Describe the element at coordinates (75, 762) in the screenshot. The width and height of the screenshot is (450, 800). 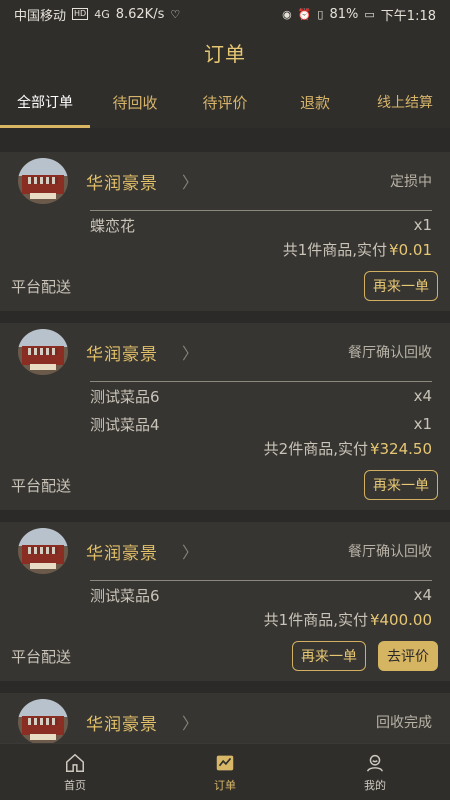
I see `home-icon` at that location.